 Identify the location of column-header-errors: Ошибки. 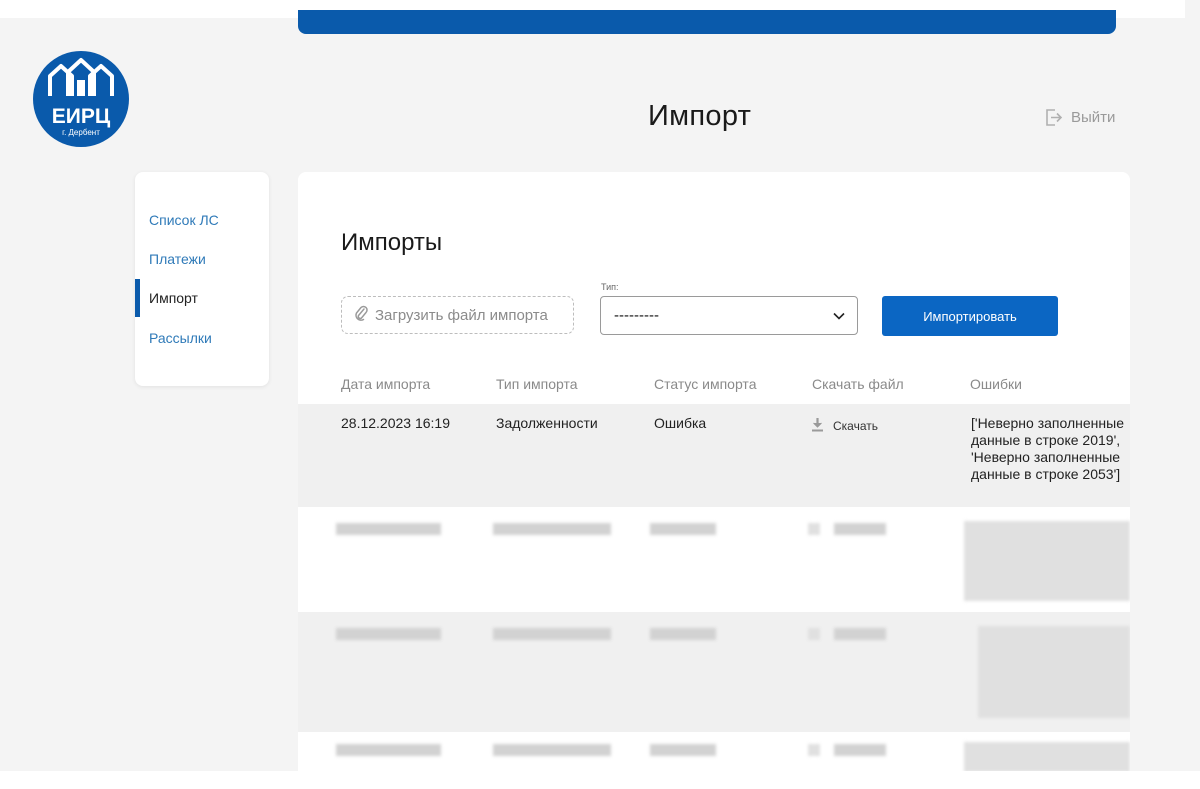
(996, 384).